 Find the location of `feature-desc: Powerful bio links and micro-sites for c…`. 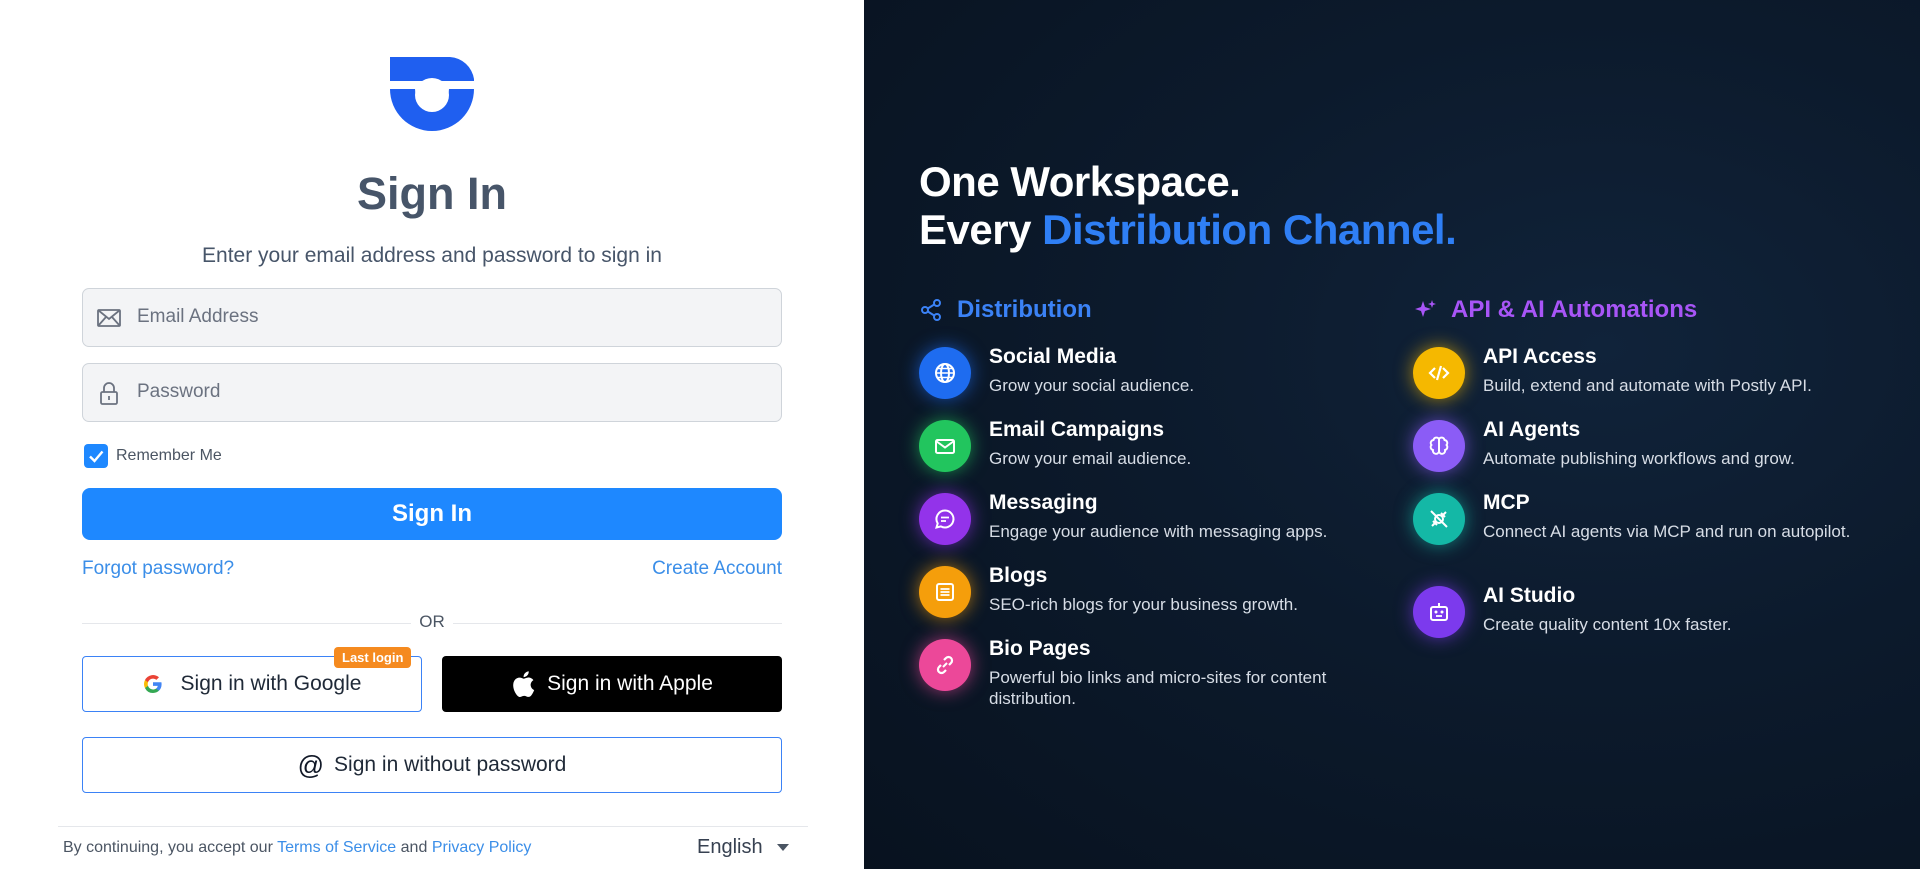

feature-desc: Powerful bio links and micro-sites for c… is located at coordinates (1158, 688).